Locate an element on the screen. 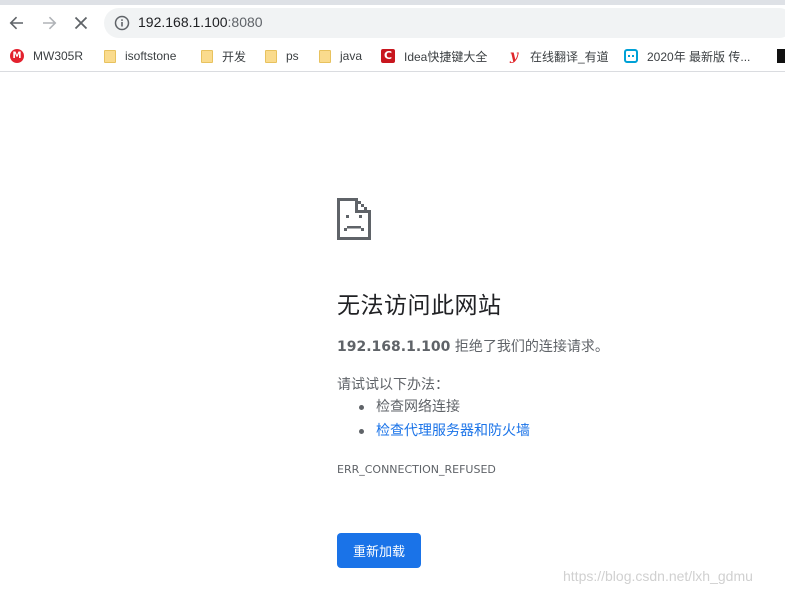 Image resolution: width=785 pixels, height=596 pixels. close-icon is located at coordinates (81, 23).